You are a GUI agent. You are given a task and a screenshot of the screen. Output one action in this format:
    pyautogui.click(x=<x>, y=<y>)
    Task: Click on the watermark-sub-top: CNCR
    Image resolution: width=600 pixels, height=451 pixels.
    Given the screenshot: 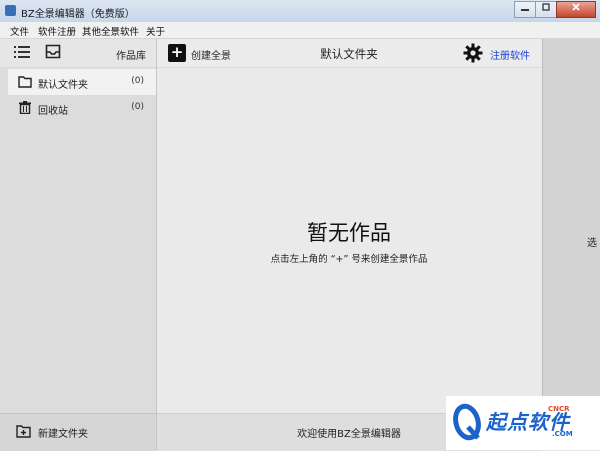 What is the action you would take?
    pyautogui.click(x=559, y=409)
    